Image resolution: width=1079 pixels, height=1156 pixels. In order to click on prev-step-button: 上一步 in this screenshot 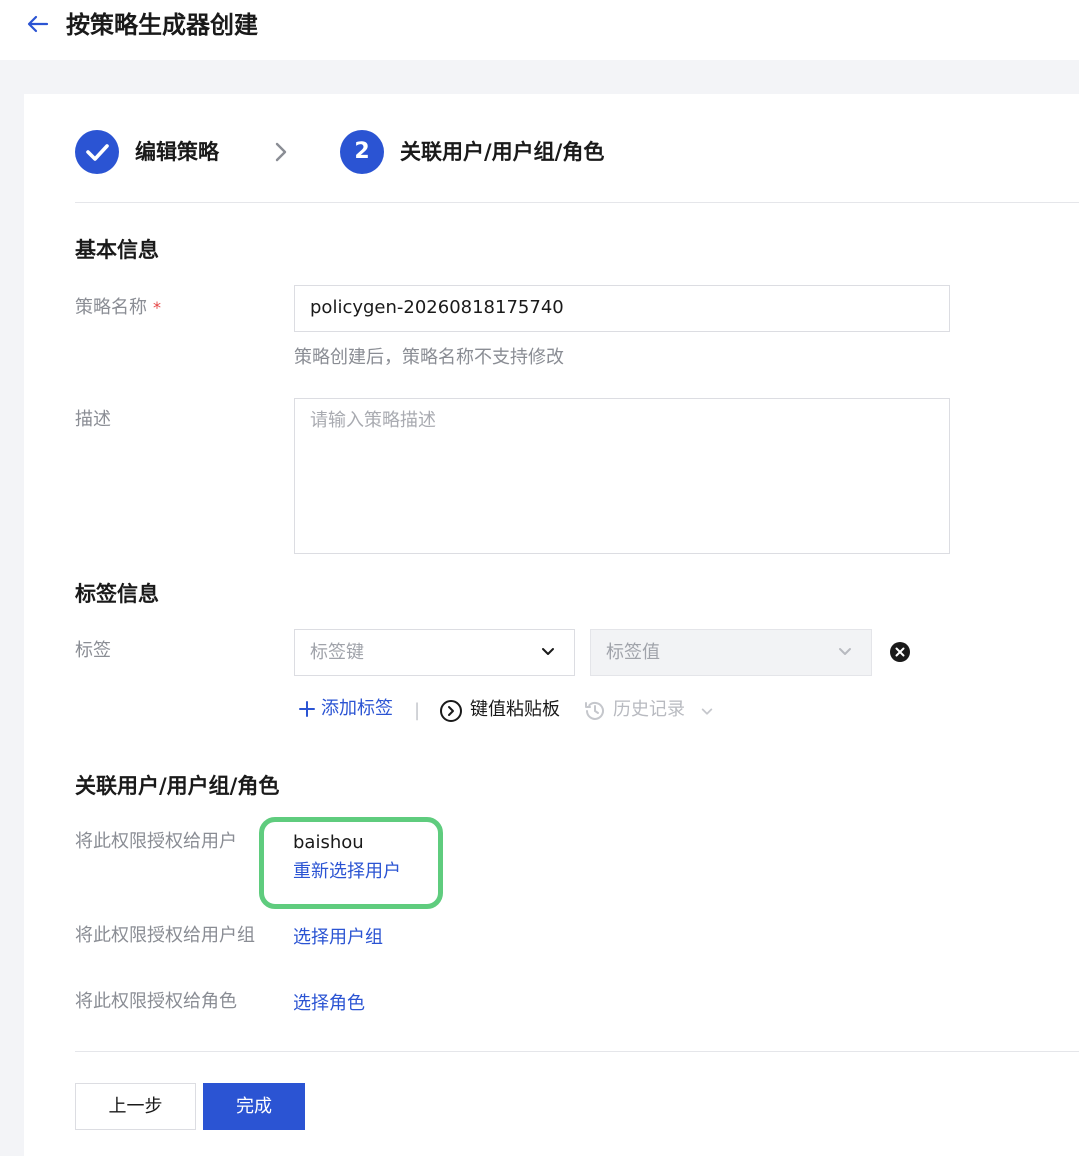, I will do `click(135, 1106)`.